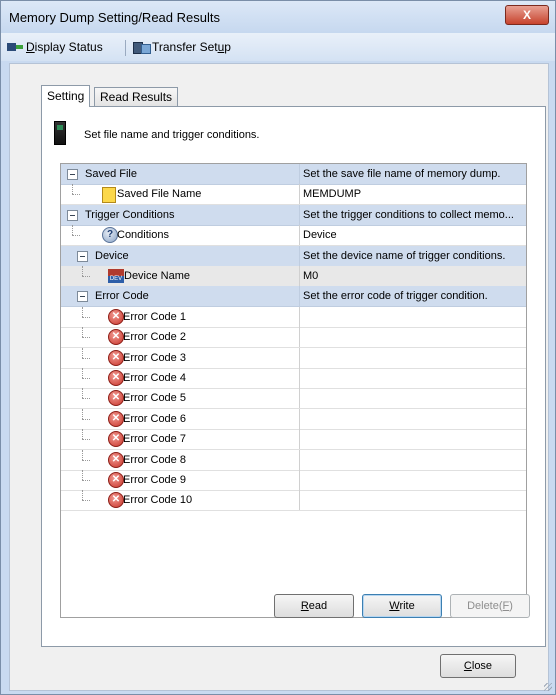 This screenshot has width=556, height=695. I want to click on category-label: Device, so click(112, 255).